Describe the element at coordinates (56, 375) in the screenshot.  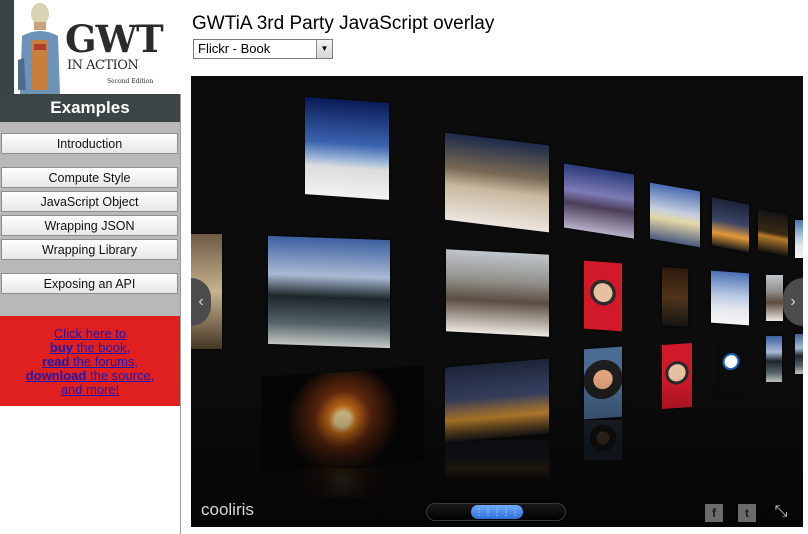
I see `promo-download-word: download` at that location.